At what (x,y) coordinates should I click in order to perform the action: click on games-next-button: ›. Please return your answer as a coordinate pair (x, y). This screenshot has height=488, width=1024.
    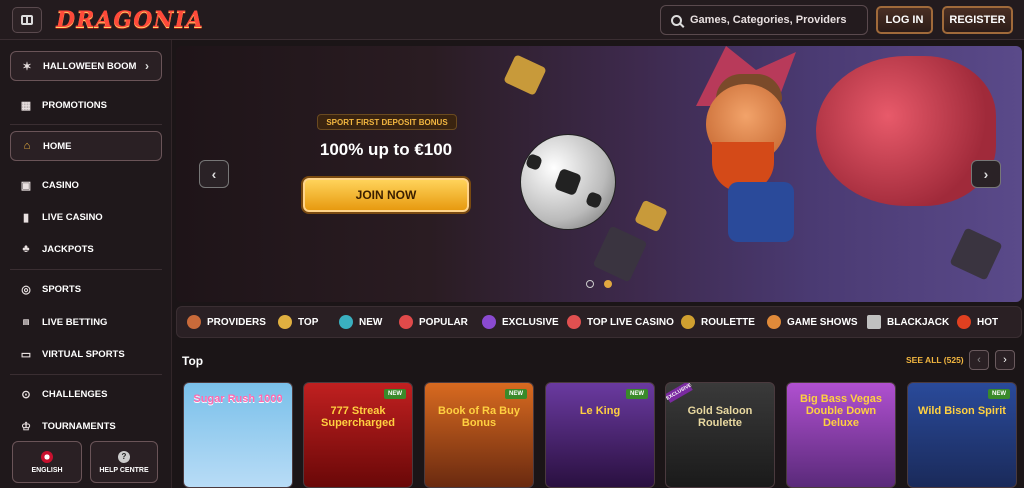
    Looking at the image, I should click on (1005, 360).